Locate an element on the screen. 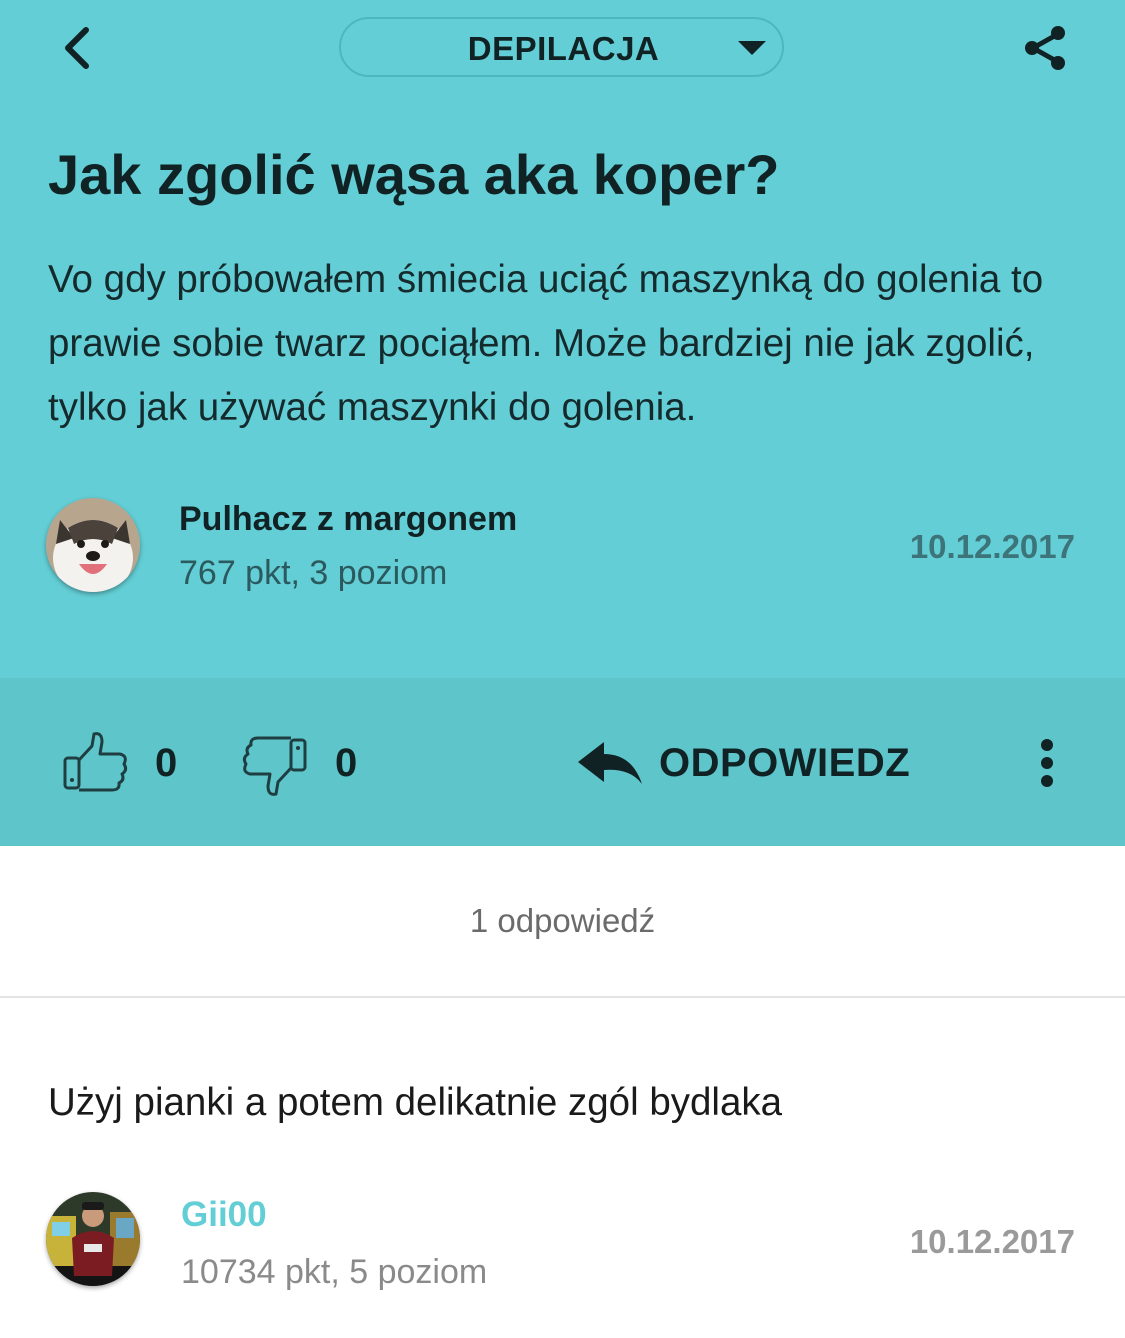  person-photo-avatar is located at coordinates (93, 1239).